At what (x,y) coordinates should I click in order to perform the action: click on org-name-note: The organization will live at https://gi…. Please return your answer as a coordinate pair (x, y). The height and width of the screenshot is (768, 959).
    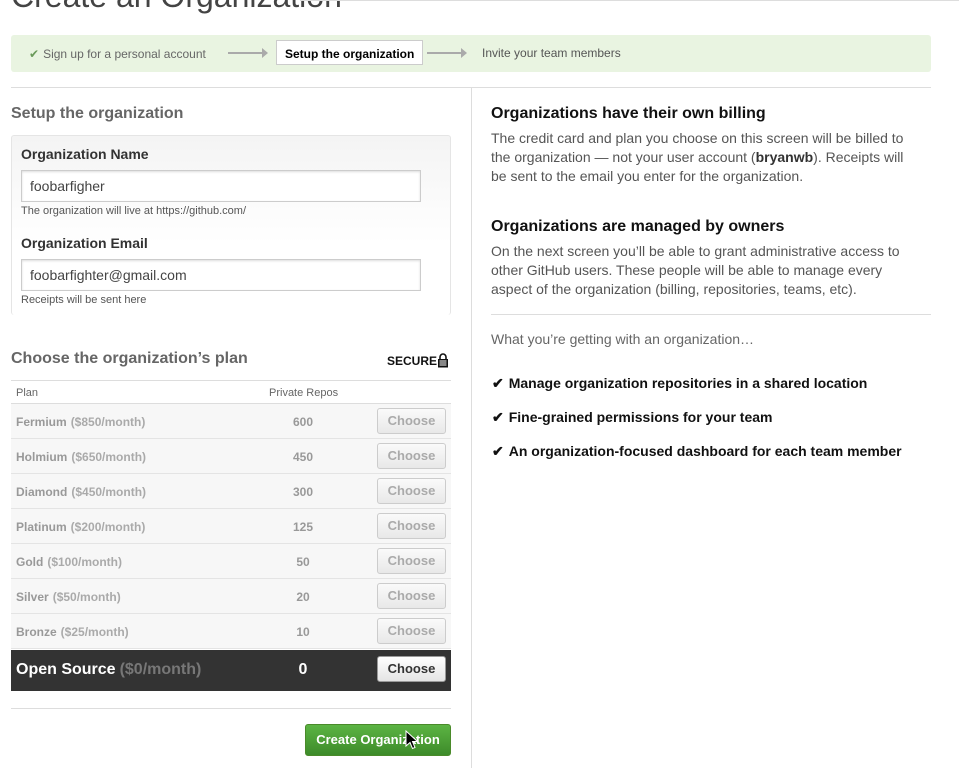
    Looking at the image, I should click on (134, 211).